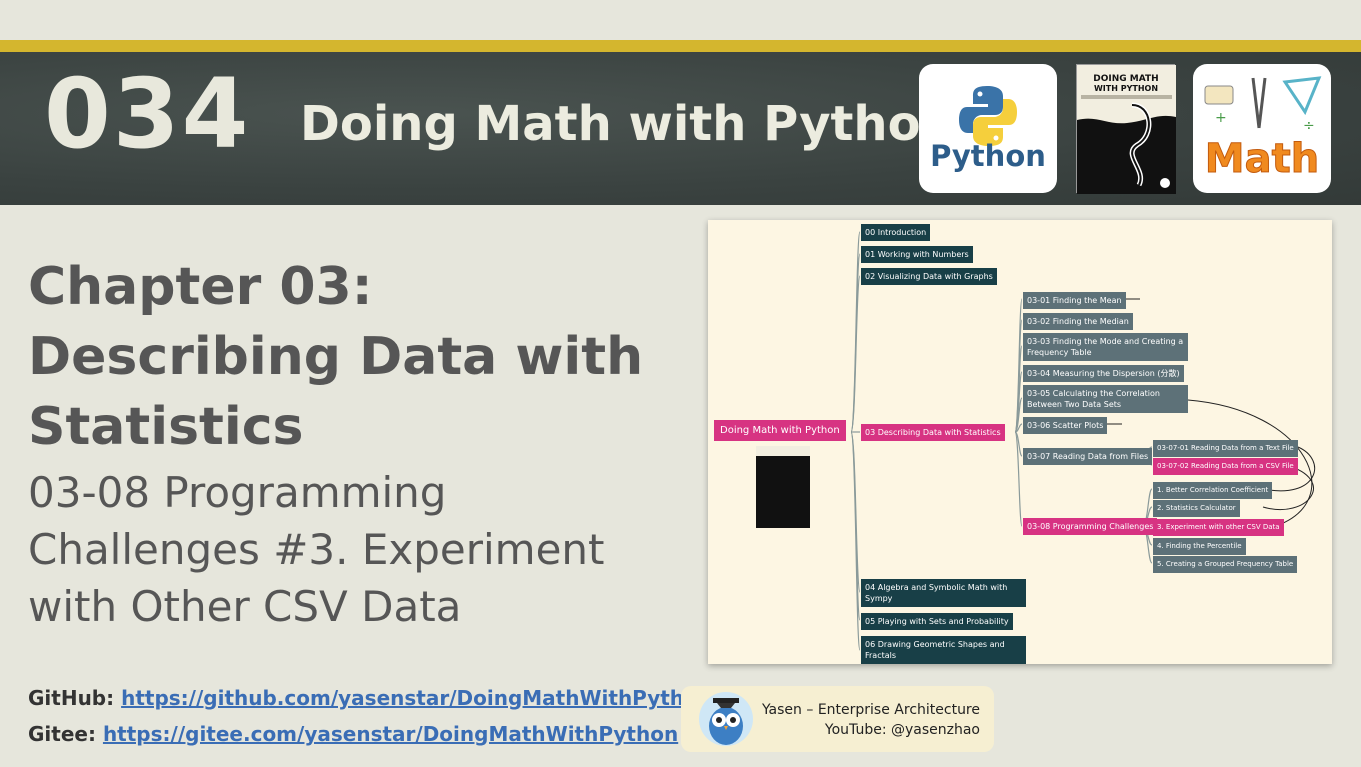 The height and width of the screenshot is (767, 1361). What do you see at coordinates (1126, 88) in the screenshot?
I see `svg-text: WITH PYTHON` at bounding box center [1126, 88].